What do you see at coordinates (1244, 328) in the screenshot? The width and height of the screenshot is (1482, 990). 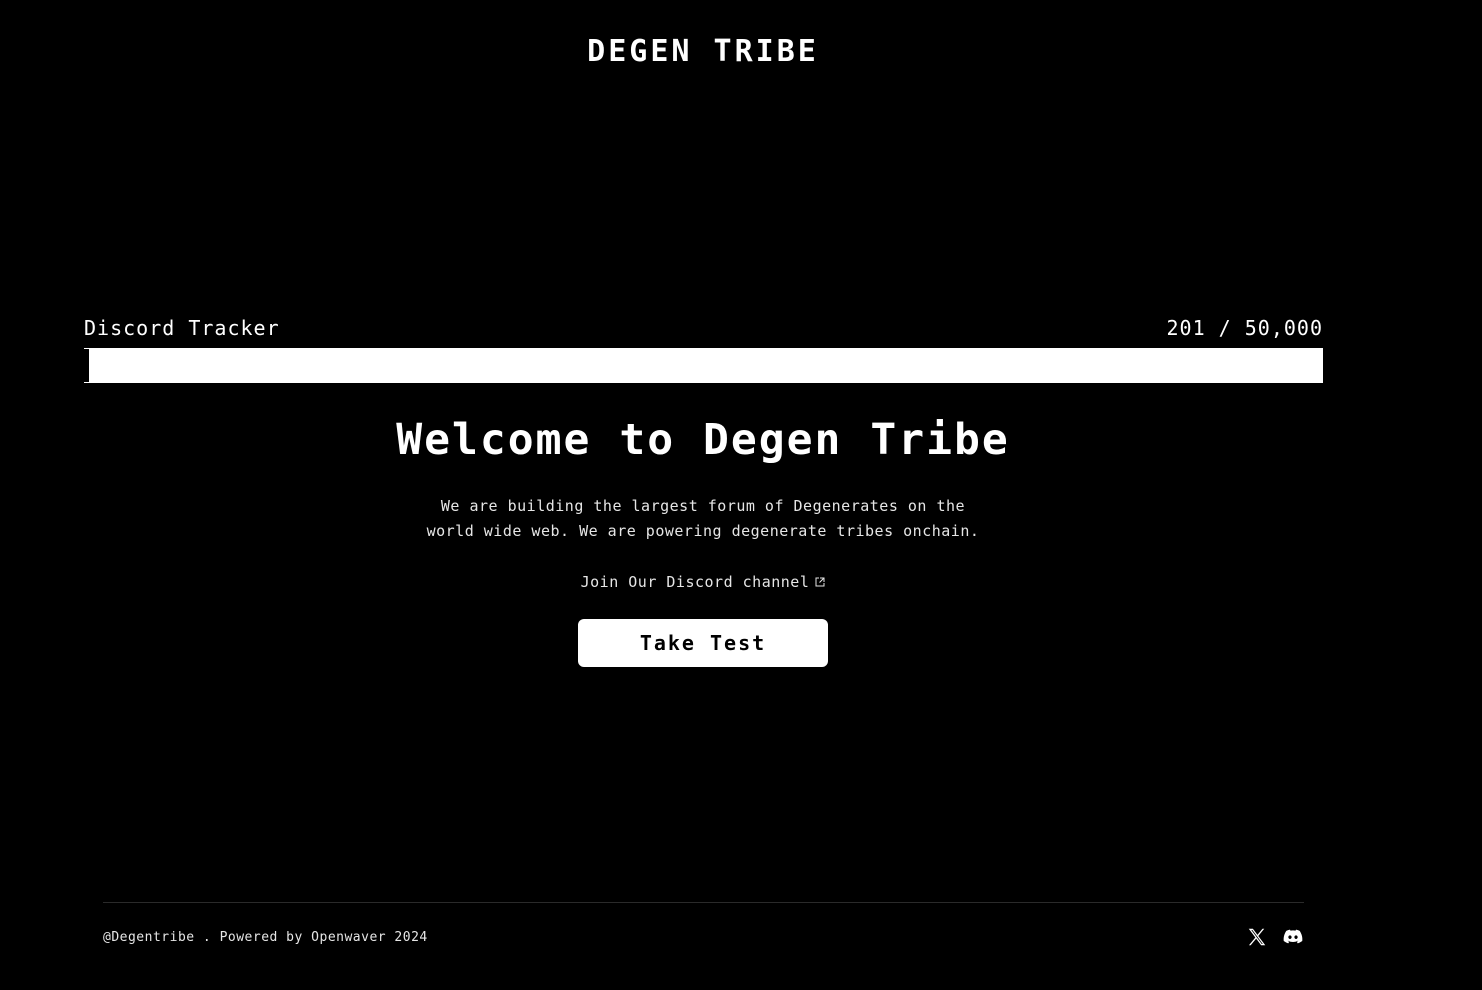 I see `tracker-count: 201 / 50,000` at bounding box center [1244, 328].